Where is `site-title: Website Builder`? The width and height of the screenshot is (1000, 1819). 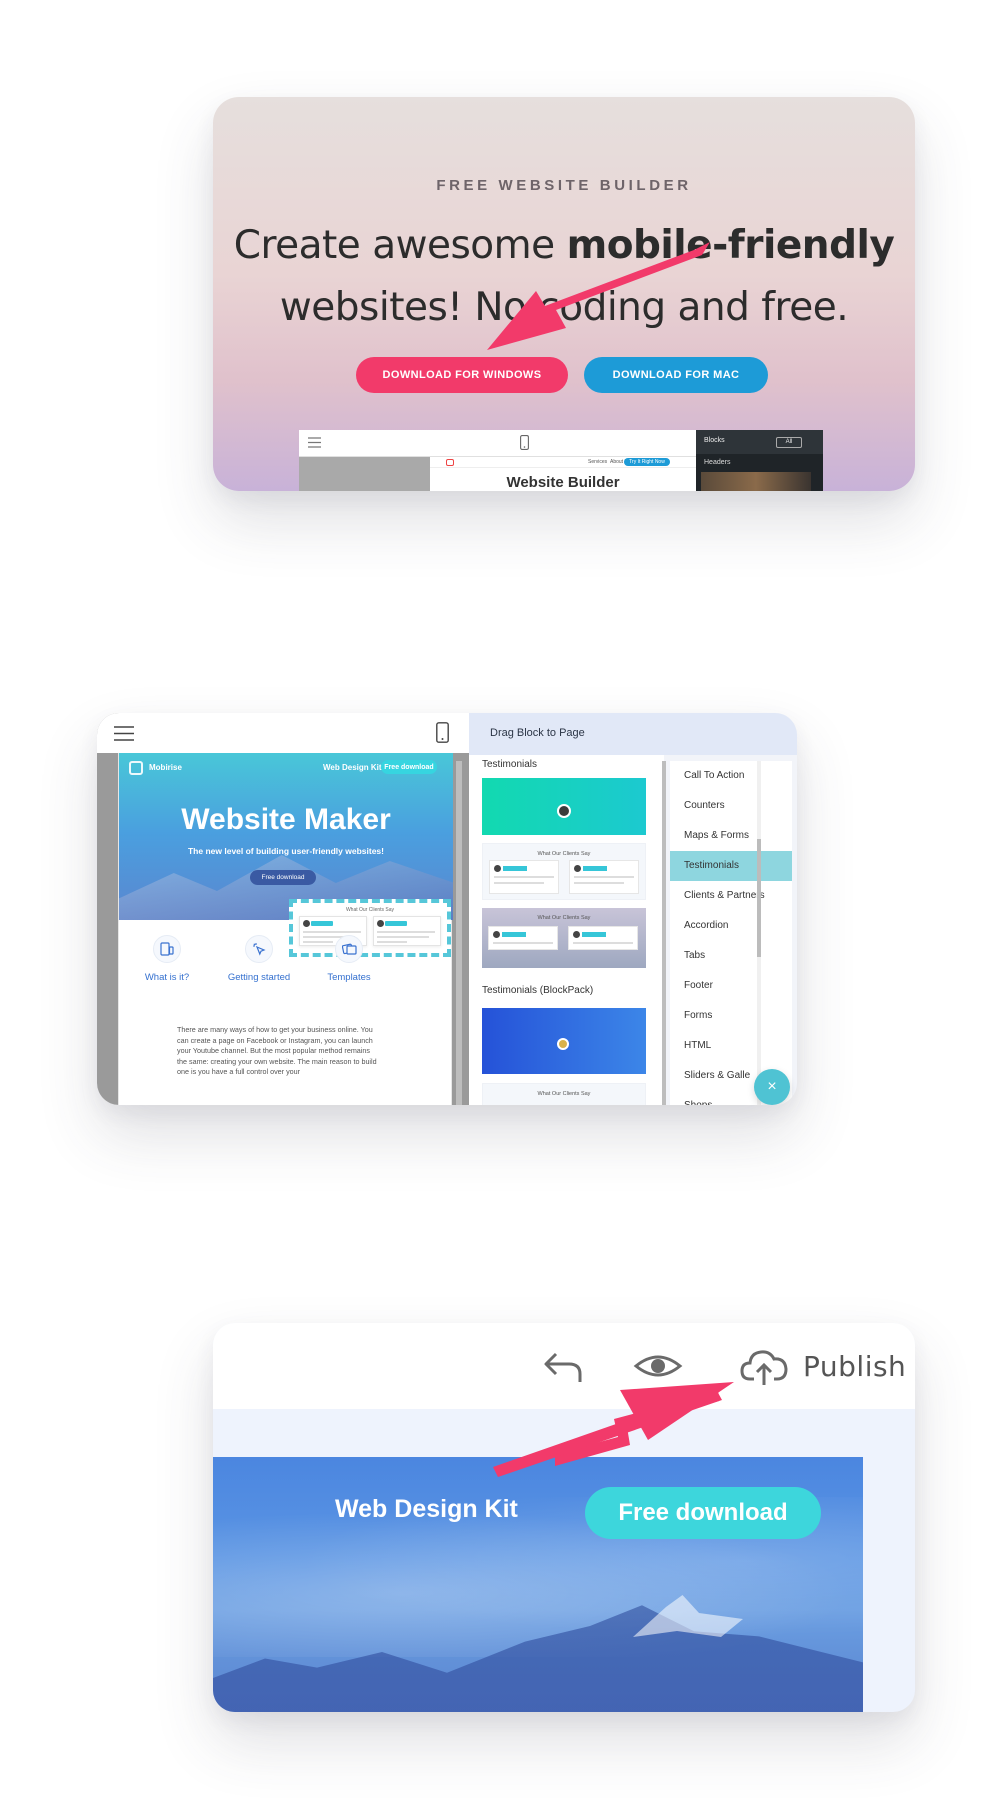
site-title: Website Builder is located at coordinates (563, 482).